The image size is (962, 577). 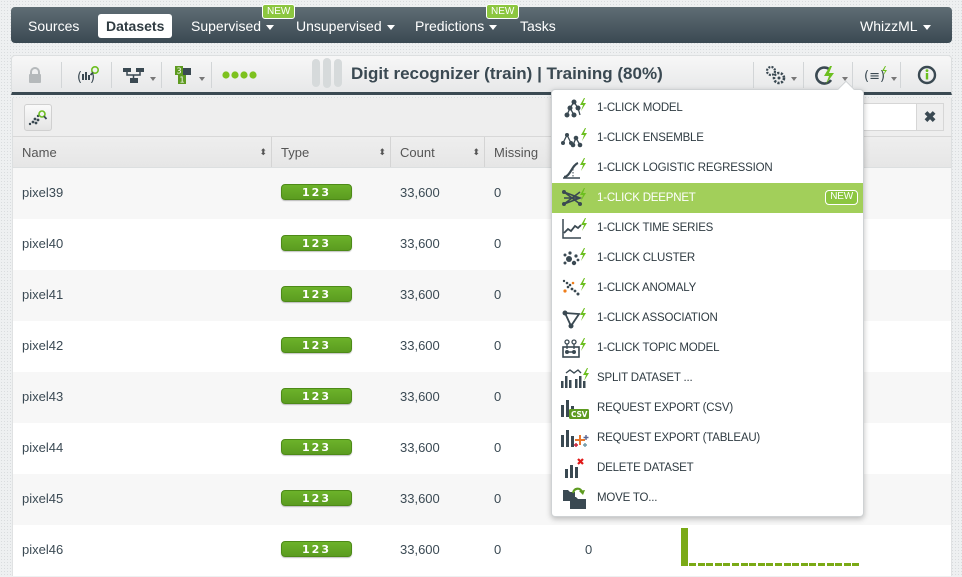 What do you see at coordinates (38, 117) in the screenshot?
I see `scatterplot-button` at bounding box center [38, 117].